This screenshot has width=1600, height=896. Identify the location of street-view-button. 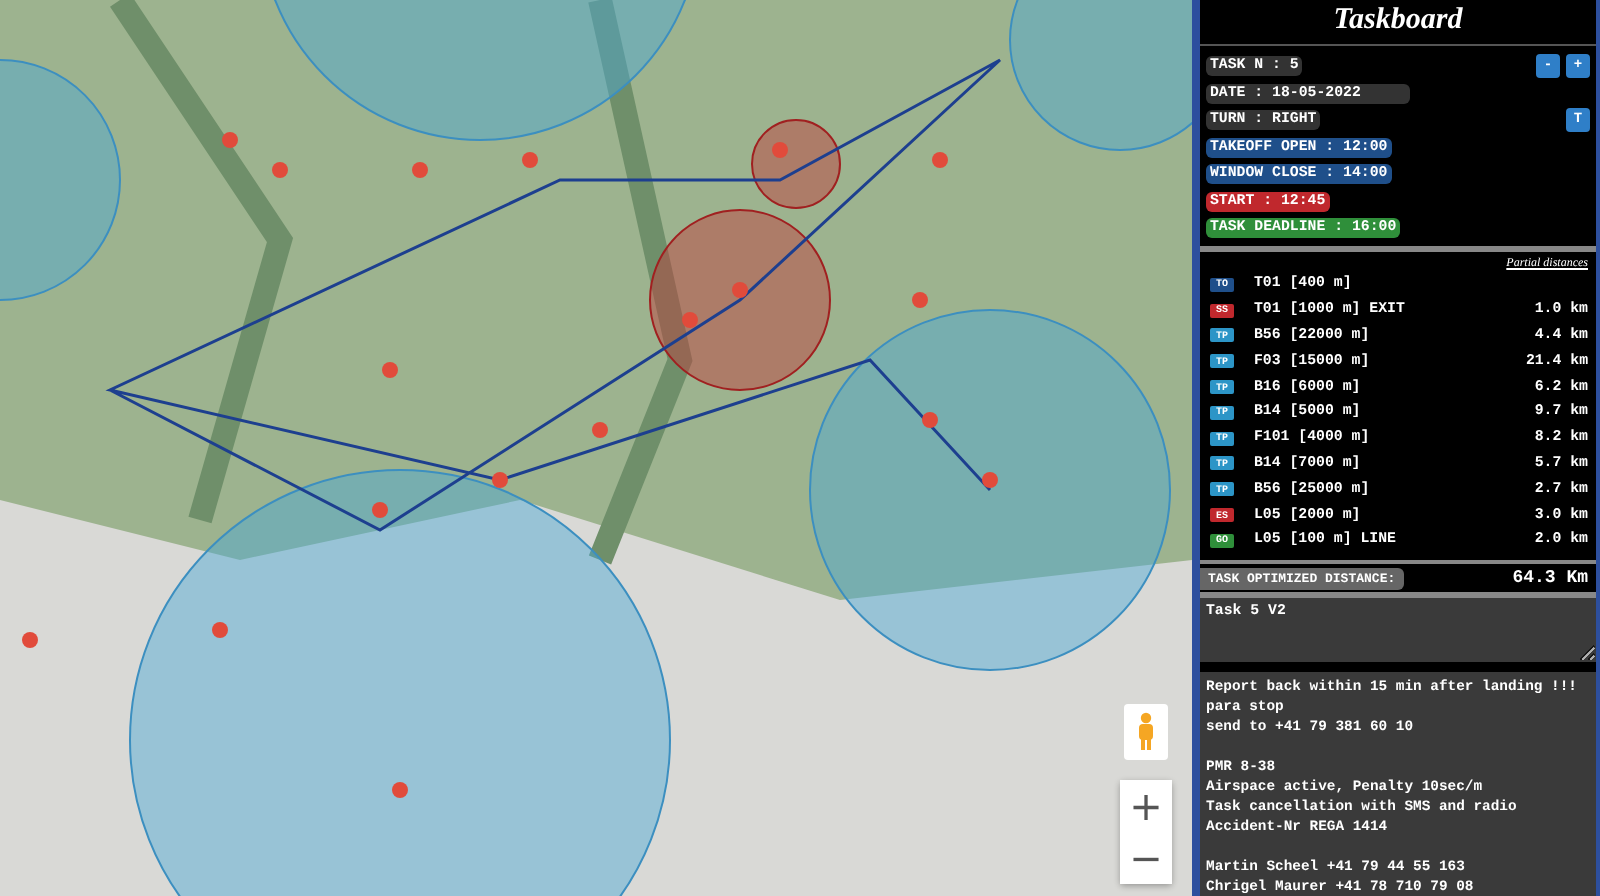
(1146, 732).